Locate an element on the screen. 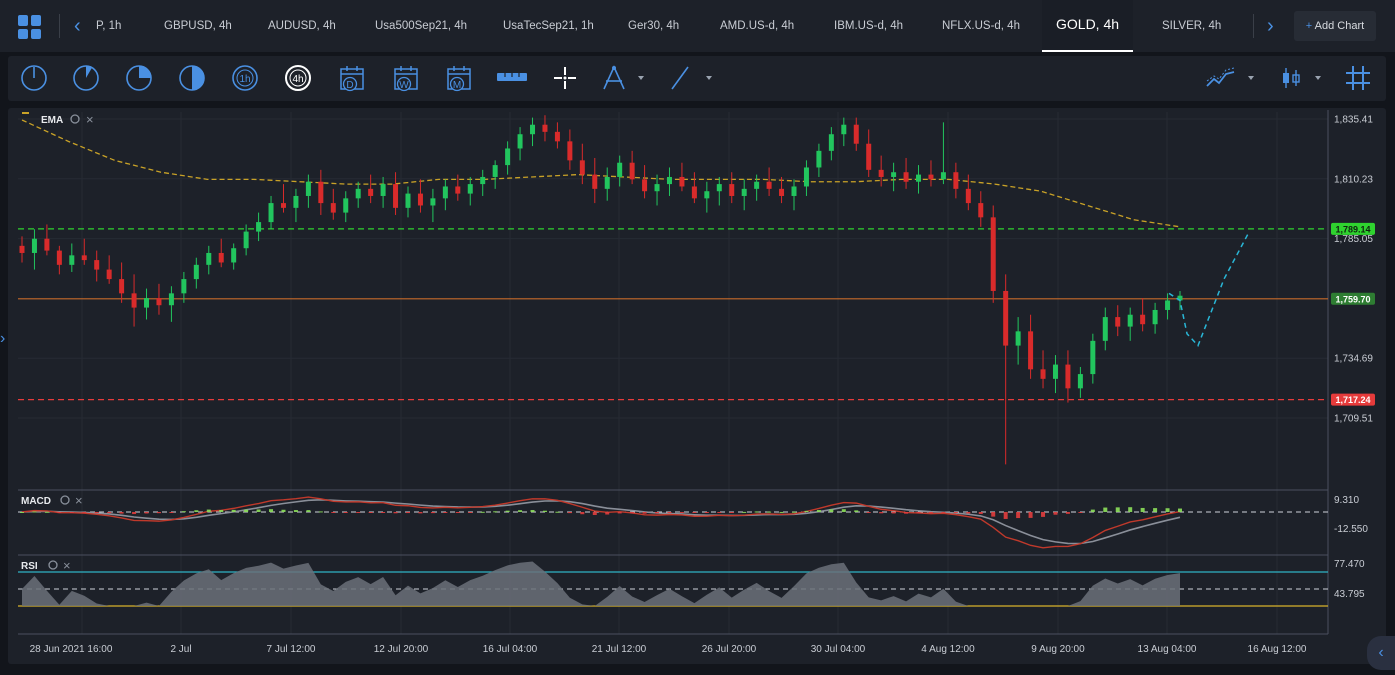 The height and width of the screenshot is (675, 1395). ema-label: EMA is located at coordinates (52, 120).